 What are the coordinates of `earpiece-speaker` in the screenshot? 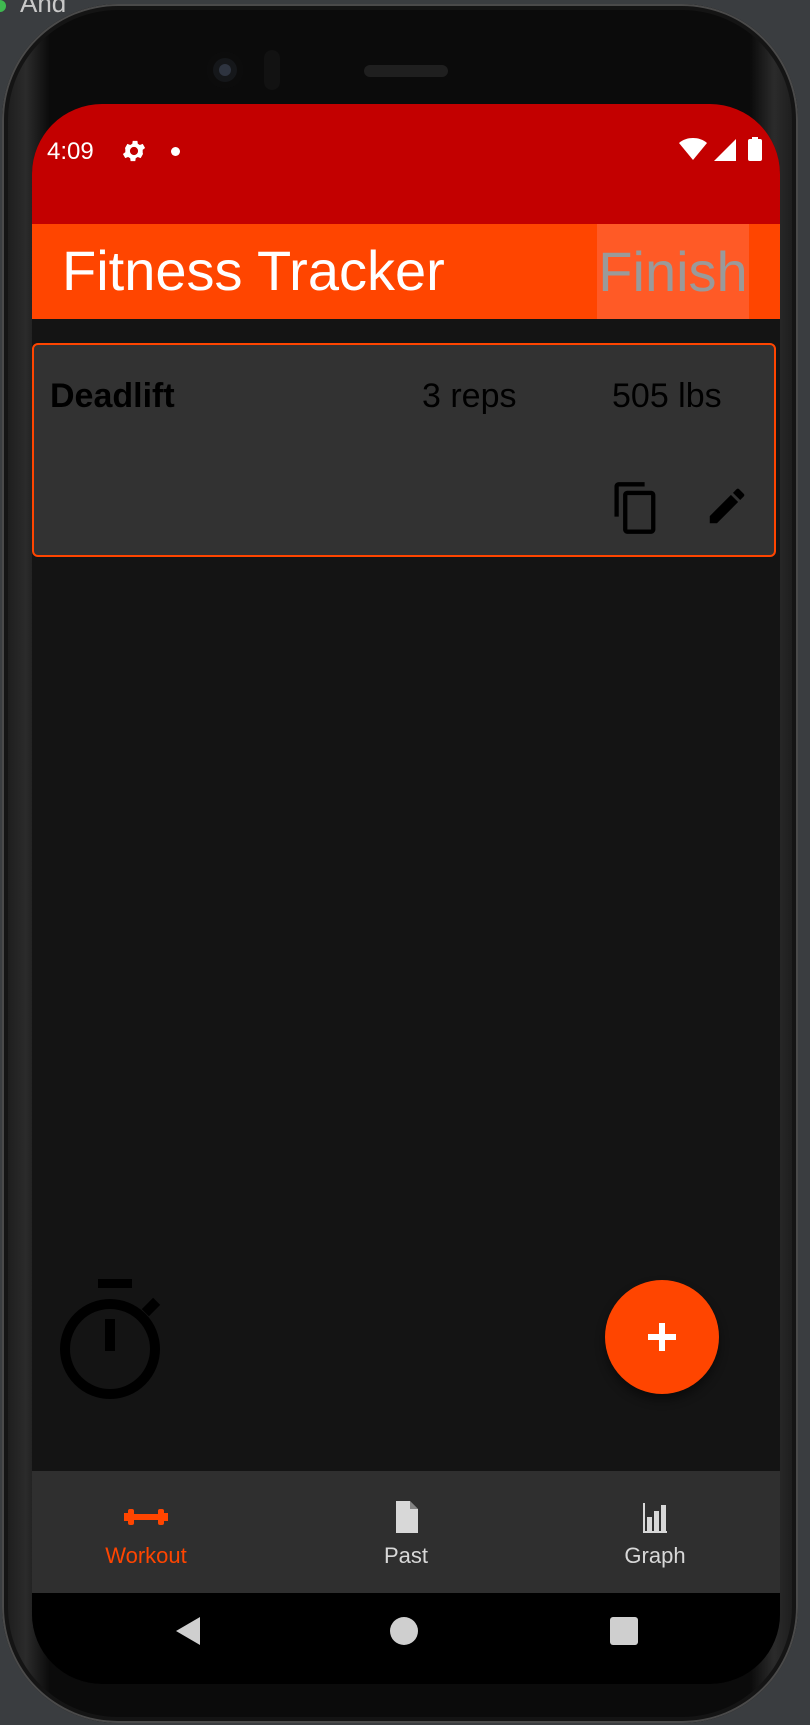 It's located at (406, 71).